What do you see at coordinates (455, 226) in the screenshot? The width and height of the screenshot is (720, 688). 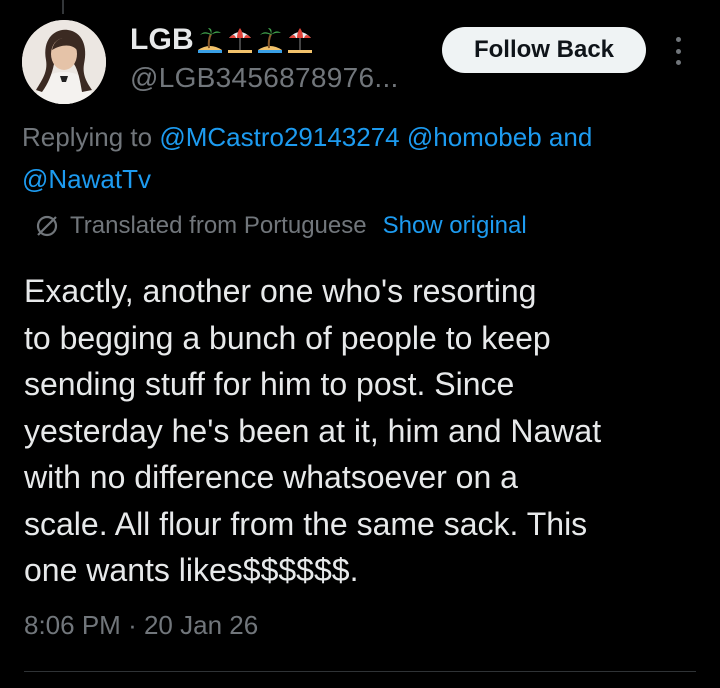 I see `show-original-link: Show original` at bounding box center [455, 226].